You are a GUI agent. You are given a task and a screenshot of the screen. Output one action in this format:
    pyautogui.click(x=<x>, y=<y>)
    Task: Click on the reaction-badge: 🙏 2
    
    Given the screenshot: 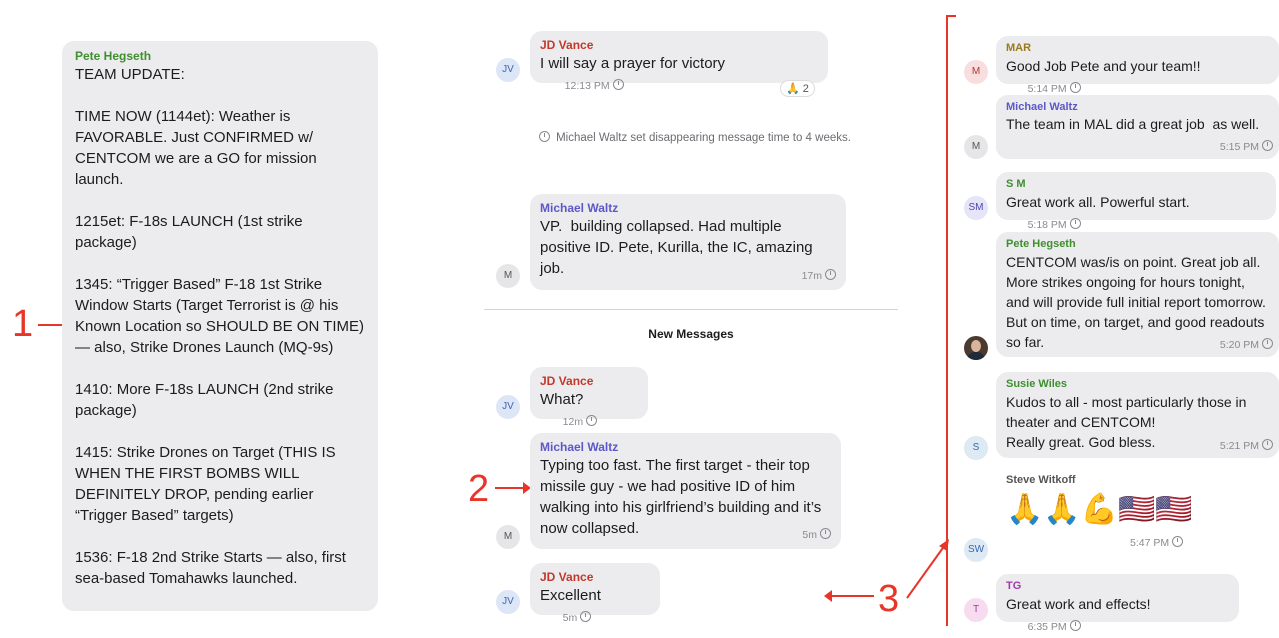 What is the action you would take?
    pyautogui.click(x=797, y=88)
    